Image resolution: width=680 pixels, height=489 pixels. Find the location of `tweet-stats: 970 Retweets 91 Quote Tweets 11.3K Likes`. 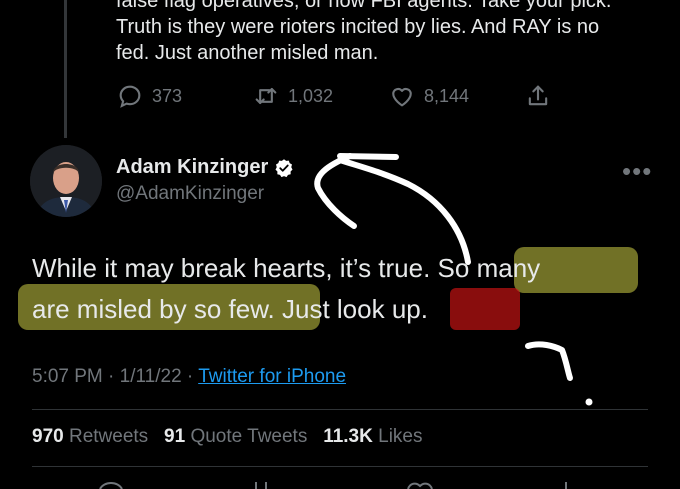

tweet-stats: 970 Retweets 91 Quote Tweets 11.3K Likes is located at coordinates (227, 437).